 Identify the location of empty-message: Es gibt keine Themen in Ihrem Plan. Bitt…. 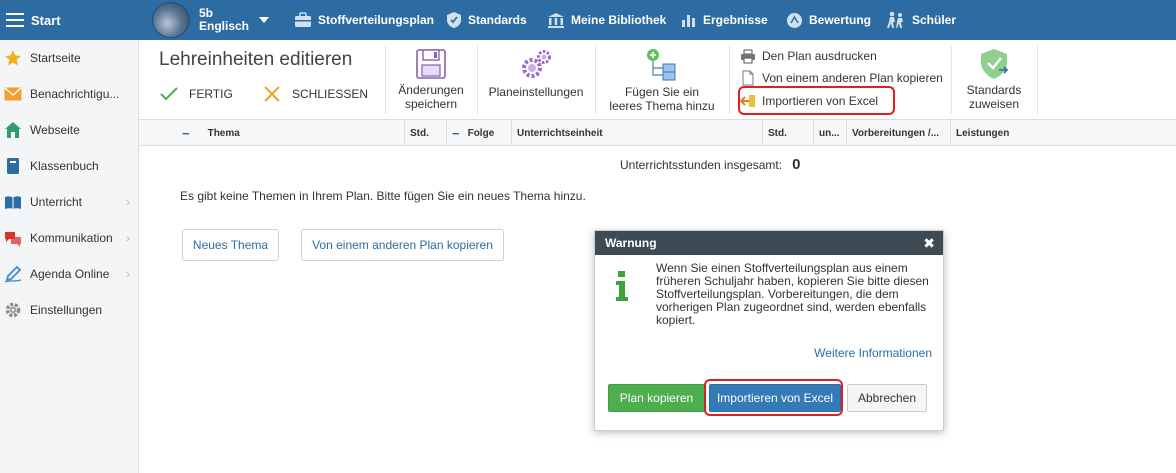
(383, 196).